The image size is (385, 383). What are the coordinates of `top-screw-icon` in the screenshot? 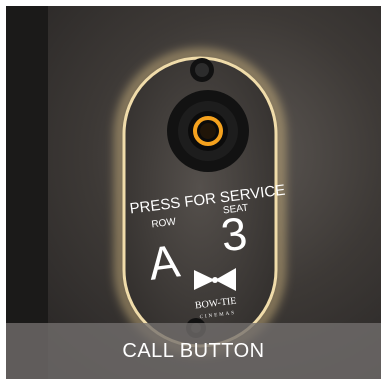 It's located at (202, 70).